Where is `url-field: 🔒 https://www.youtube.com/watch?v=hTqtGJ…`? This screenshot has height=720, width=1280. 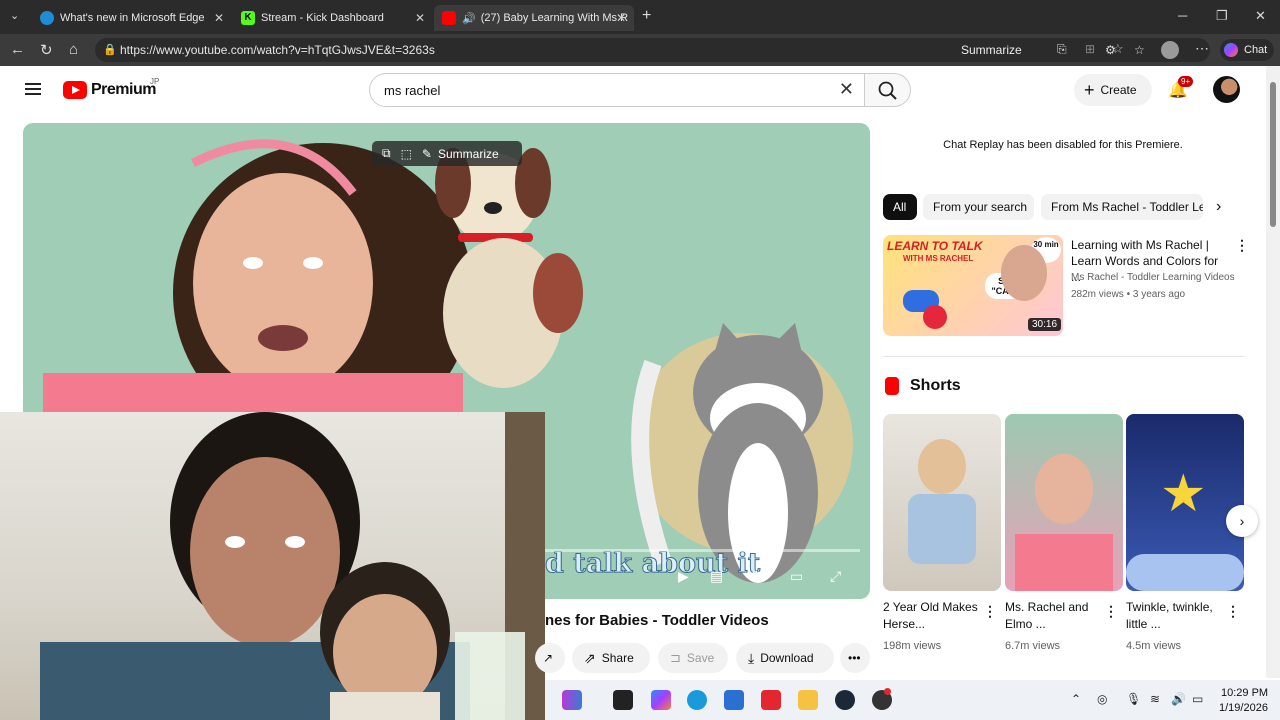 url-field: 🔒 https://www.youtube.com/watch?v=hTqtGJ… is located at coordinates (652, 50).